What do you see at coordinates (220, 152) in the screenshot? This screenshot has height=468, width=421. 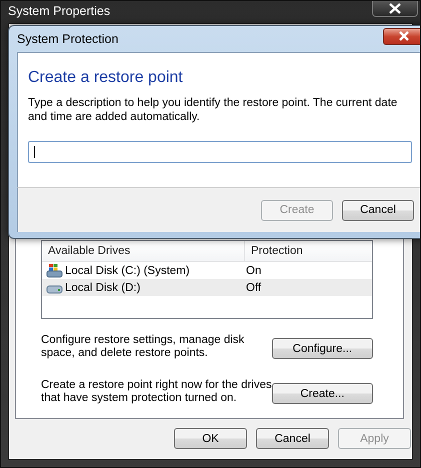 I see `description-input` at bounding box center [220, 152].